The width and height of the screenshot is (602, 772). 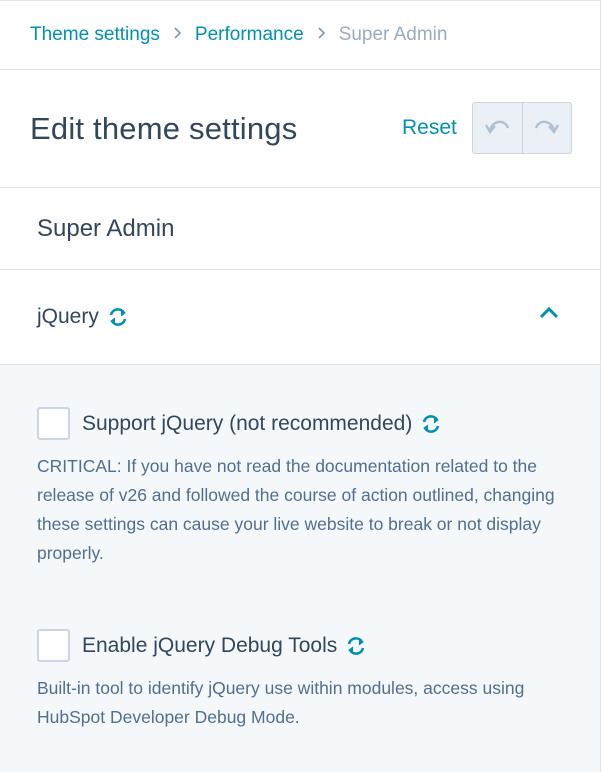 I want to click on accordion-jquery-toggle: jQuery, so click(x=300, y=317).